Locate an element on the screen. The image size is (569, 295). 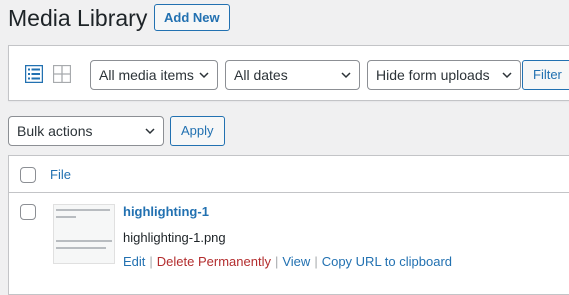
apply-button: Apply is located at coordinates (197, 131).